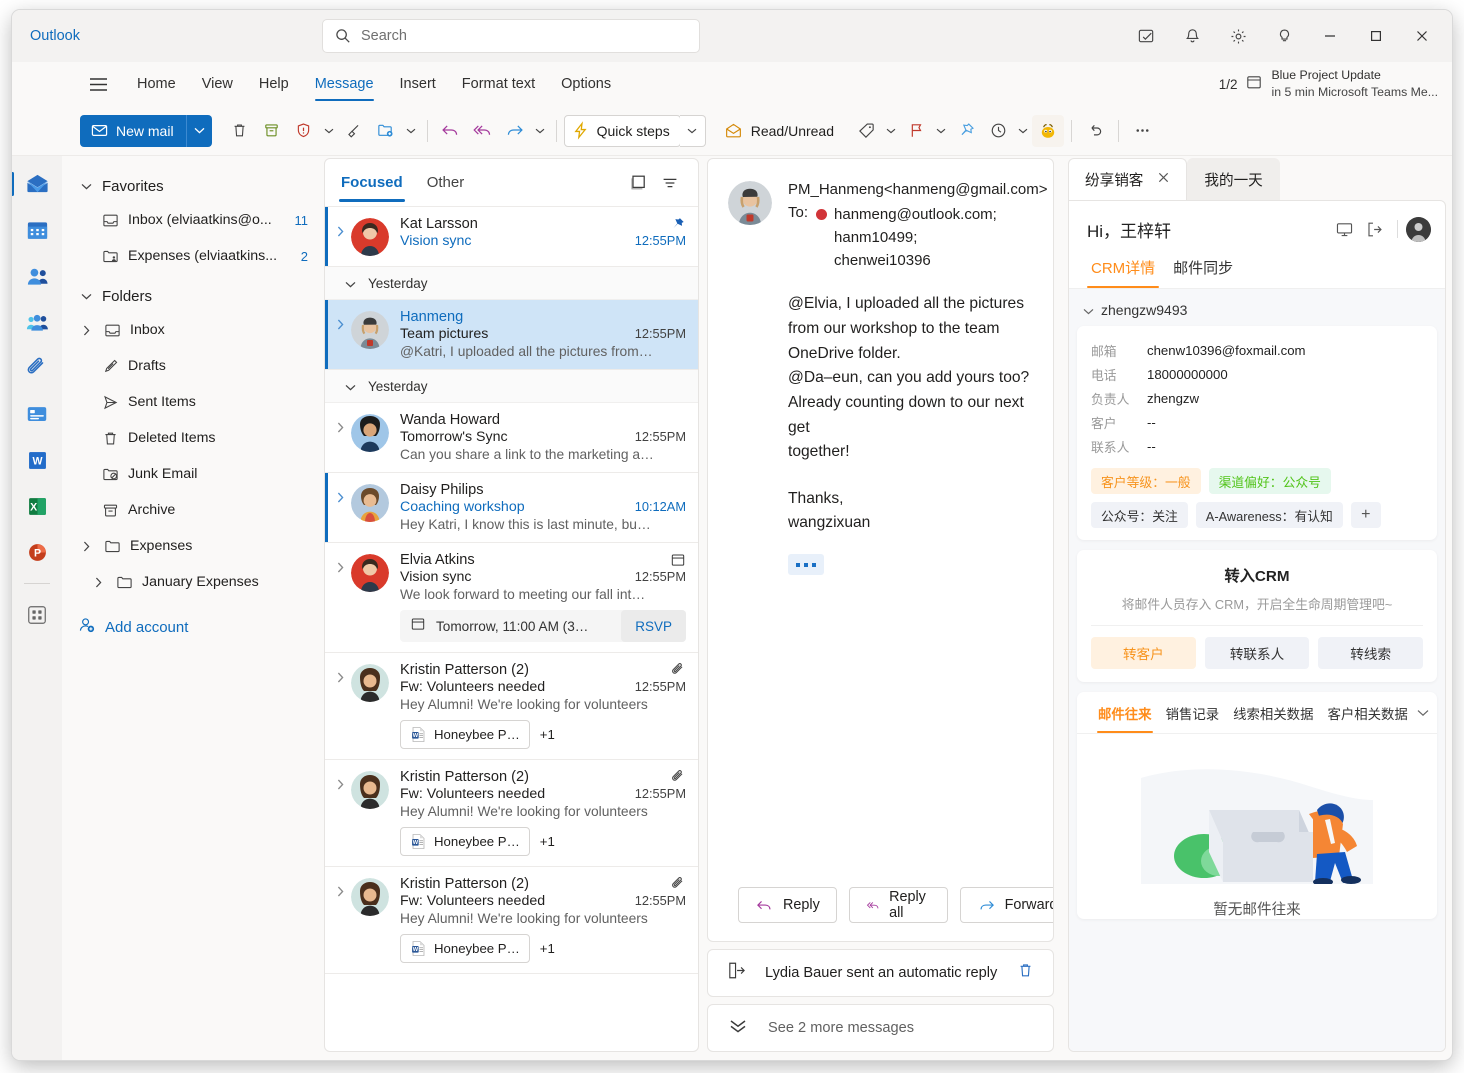 This screenshot has width=1464, height=1073. Describe the element at coordinates (418, 84) in the screenshot. I see `tab-insert: Insert` at that location.